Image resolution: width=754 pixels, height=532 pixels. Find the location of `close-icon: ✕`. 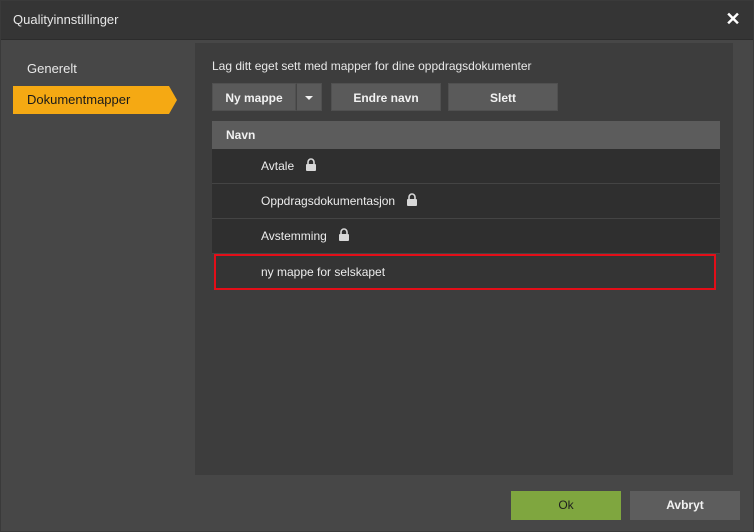

close-icon: ✕ is located at coordinates (733, 19).